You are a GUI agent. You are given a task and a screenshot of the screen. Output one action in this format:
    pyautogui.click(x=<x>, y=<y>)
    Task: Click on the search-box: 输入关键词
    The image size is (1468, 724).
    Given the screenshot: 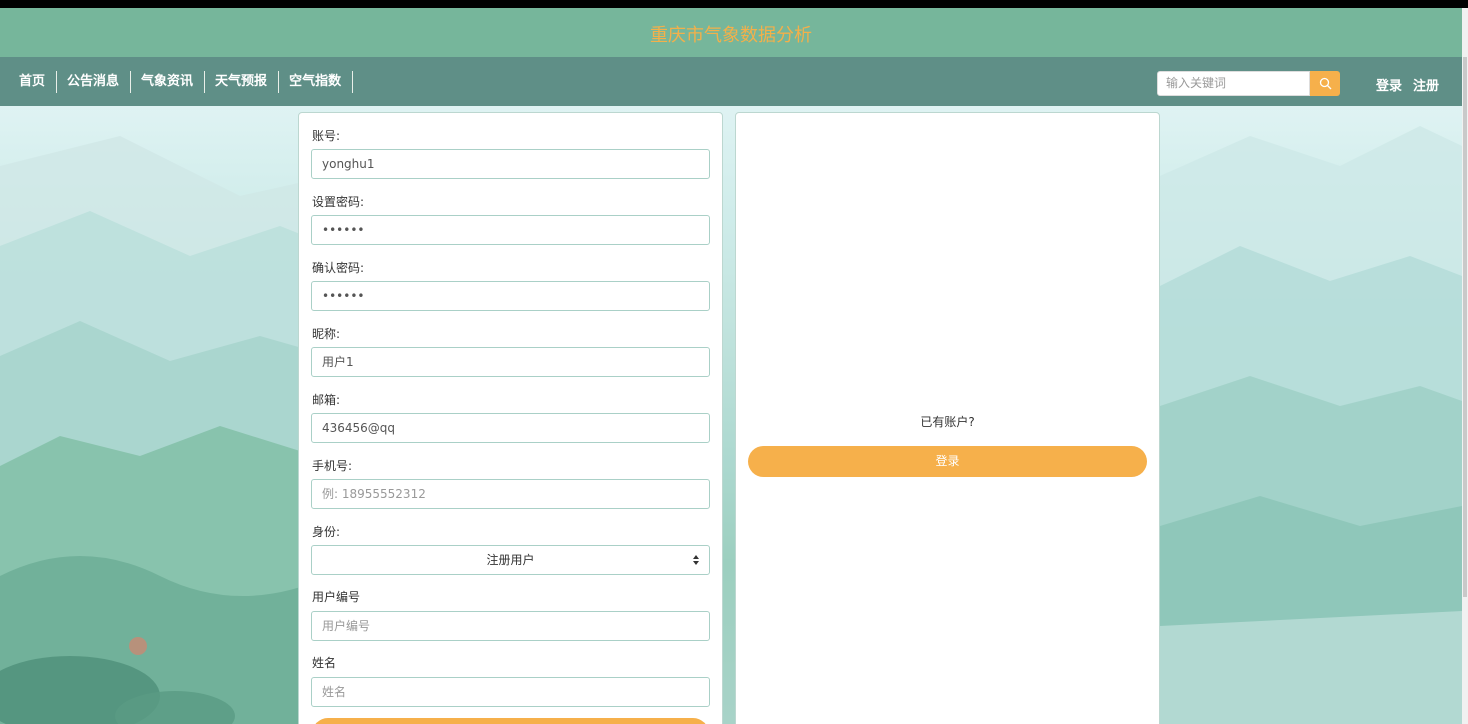 What is the action you would take?
    pyautogui.click(x=1248, y=83)
    